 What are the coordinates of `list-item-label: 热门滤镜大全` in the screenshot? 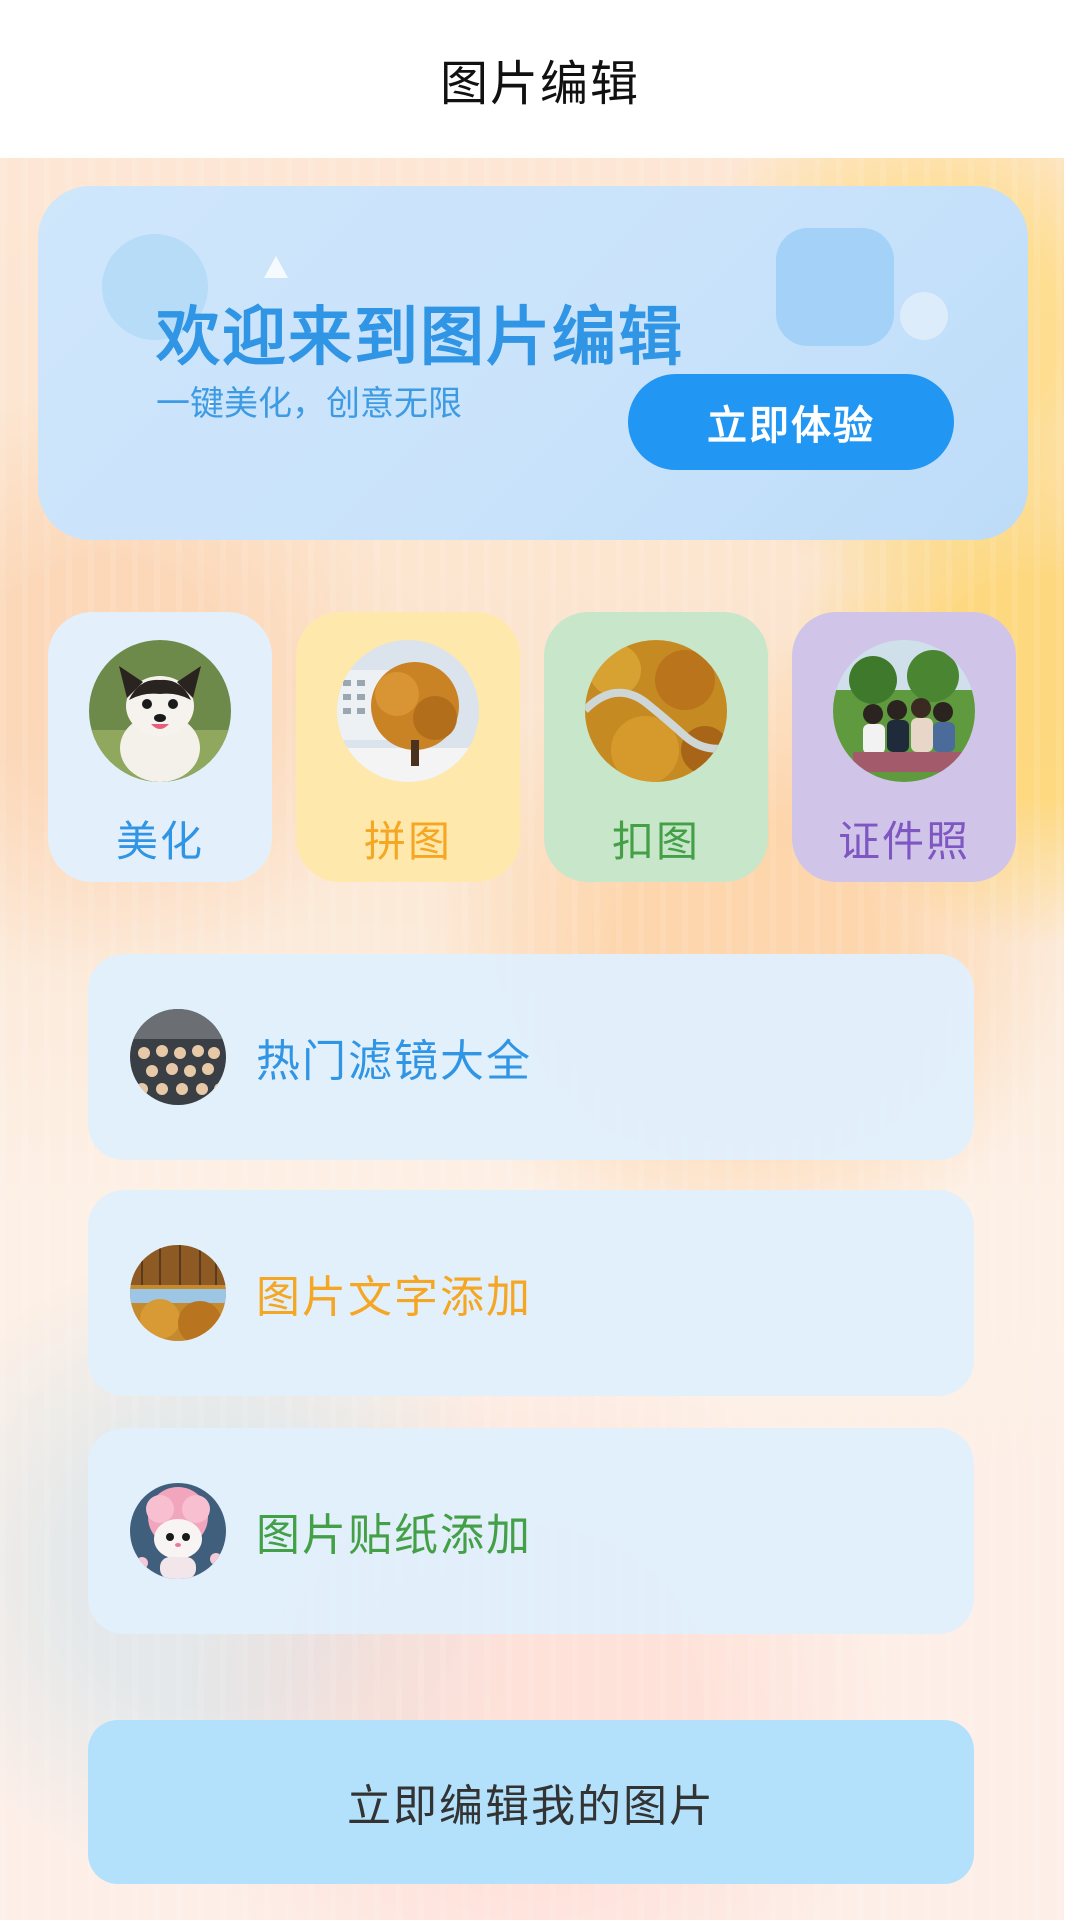 It's located at (394, 1061).